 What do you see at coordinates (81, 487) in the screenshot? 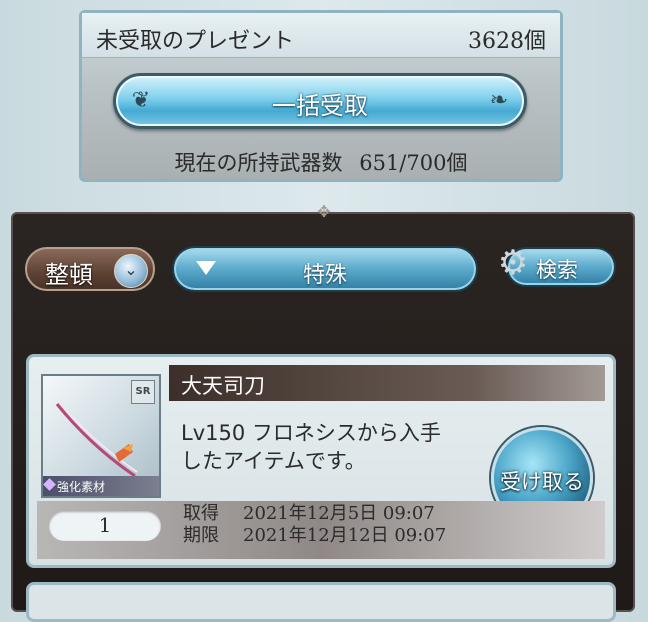
I see `item-type-label: 強化素材` at bounding box center [81, 487].